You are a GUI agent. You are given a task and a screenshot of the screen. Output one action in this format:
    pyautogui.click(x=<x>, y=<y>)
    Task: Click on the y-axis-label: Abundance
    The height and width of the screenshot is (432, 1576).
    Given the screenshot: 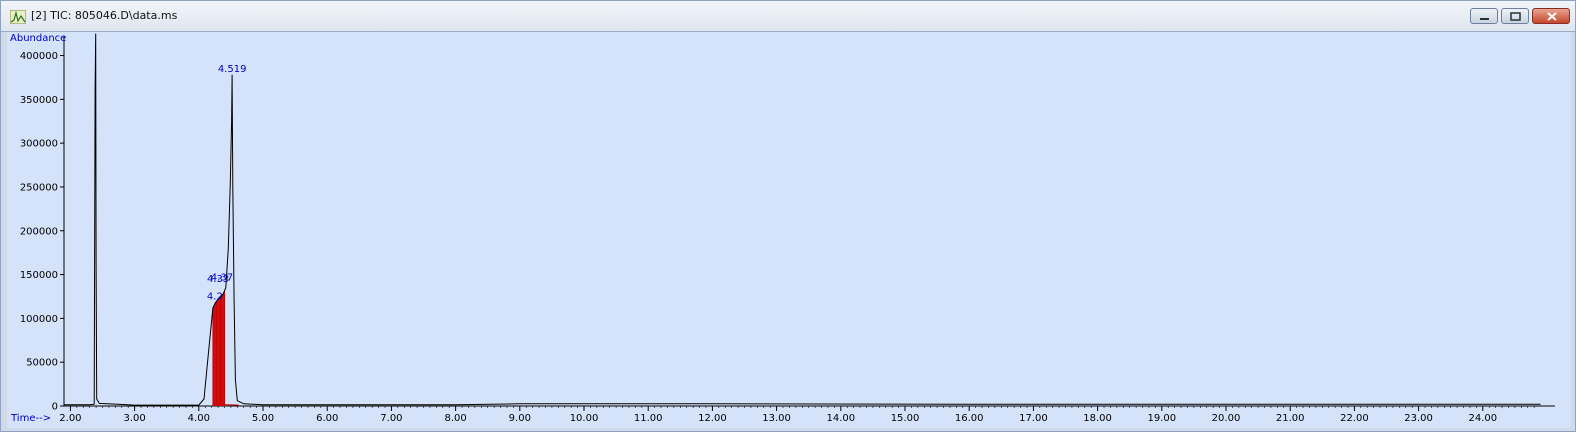 What is the action you would take?
    pyautogui.click(x=38, y=38)
    